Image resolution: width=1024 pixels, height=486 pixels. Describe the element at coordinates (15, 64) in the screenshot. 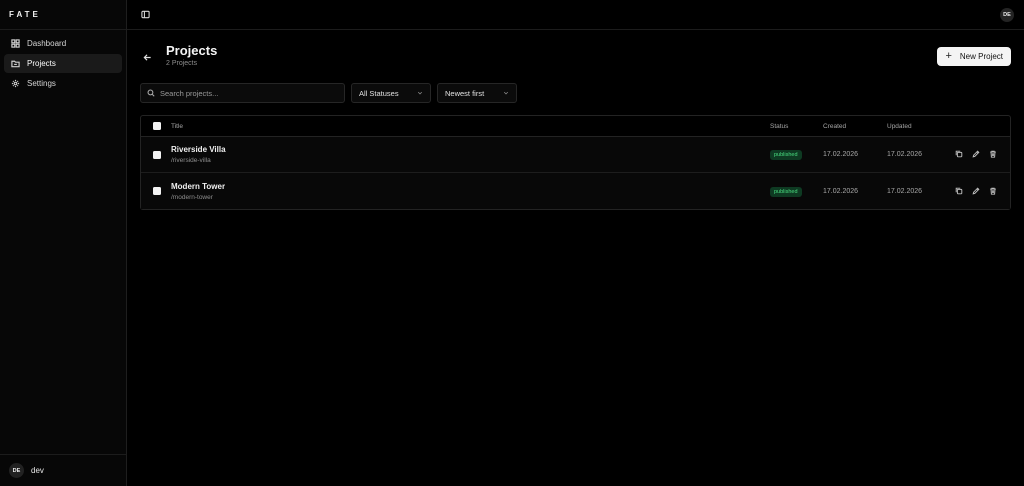

I see `folder-icon` at that location.